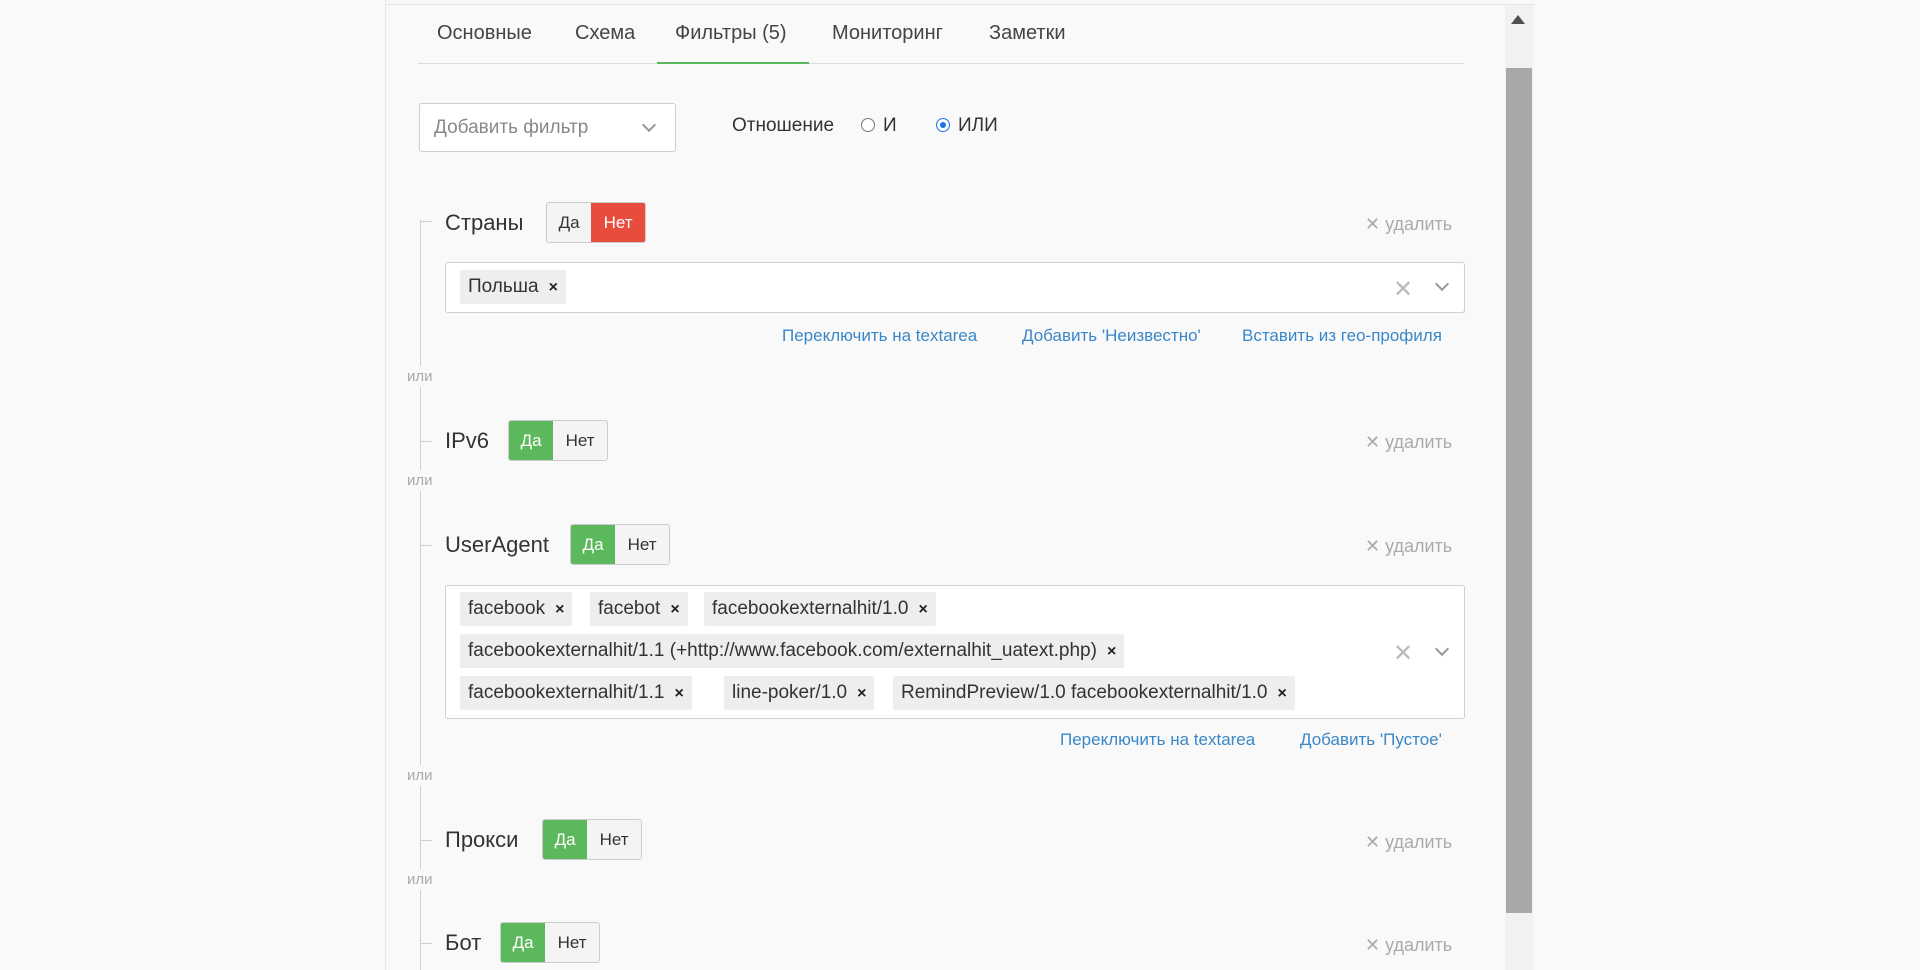 This screenshot has height=970, width=1920. Describe the element at coordinates (1027, 33) in the screenshot. I see `tab-notes: Заметки` at that location.